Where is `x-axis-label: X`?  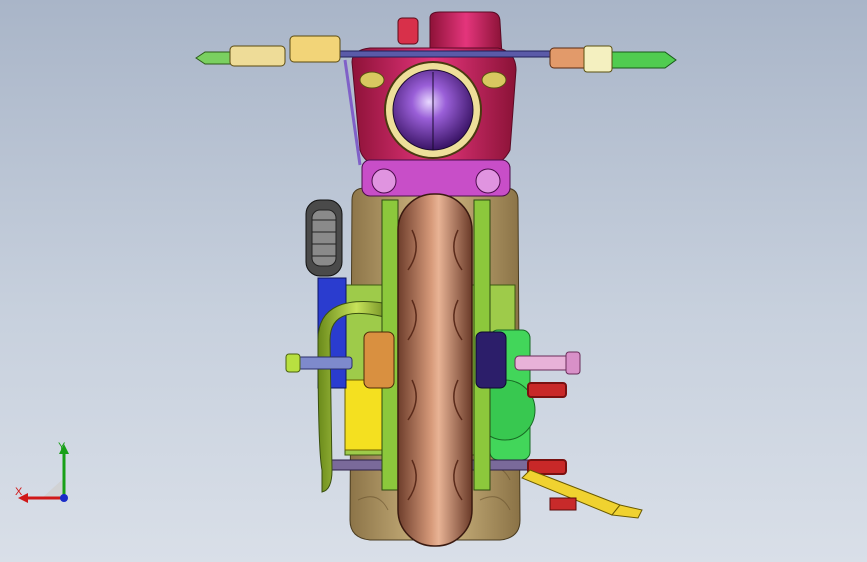 x-axis-label: X is located at coordinates (19, 492).